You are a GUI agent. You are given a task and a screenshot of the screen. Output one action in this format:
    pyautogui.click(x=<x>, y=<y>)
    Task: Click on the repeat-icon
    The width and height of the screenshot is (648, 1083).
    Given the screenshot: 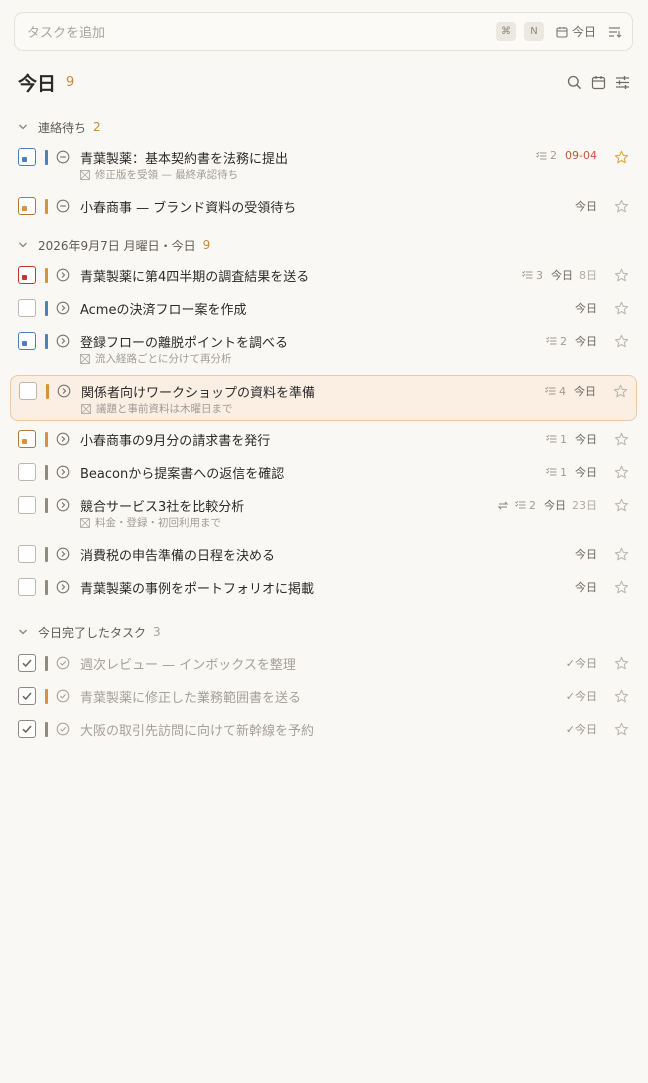 What is the action you would take?
    pyautogui.click(x=503, y=505)
    